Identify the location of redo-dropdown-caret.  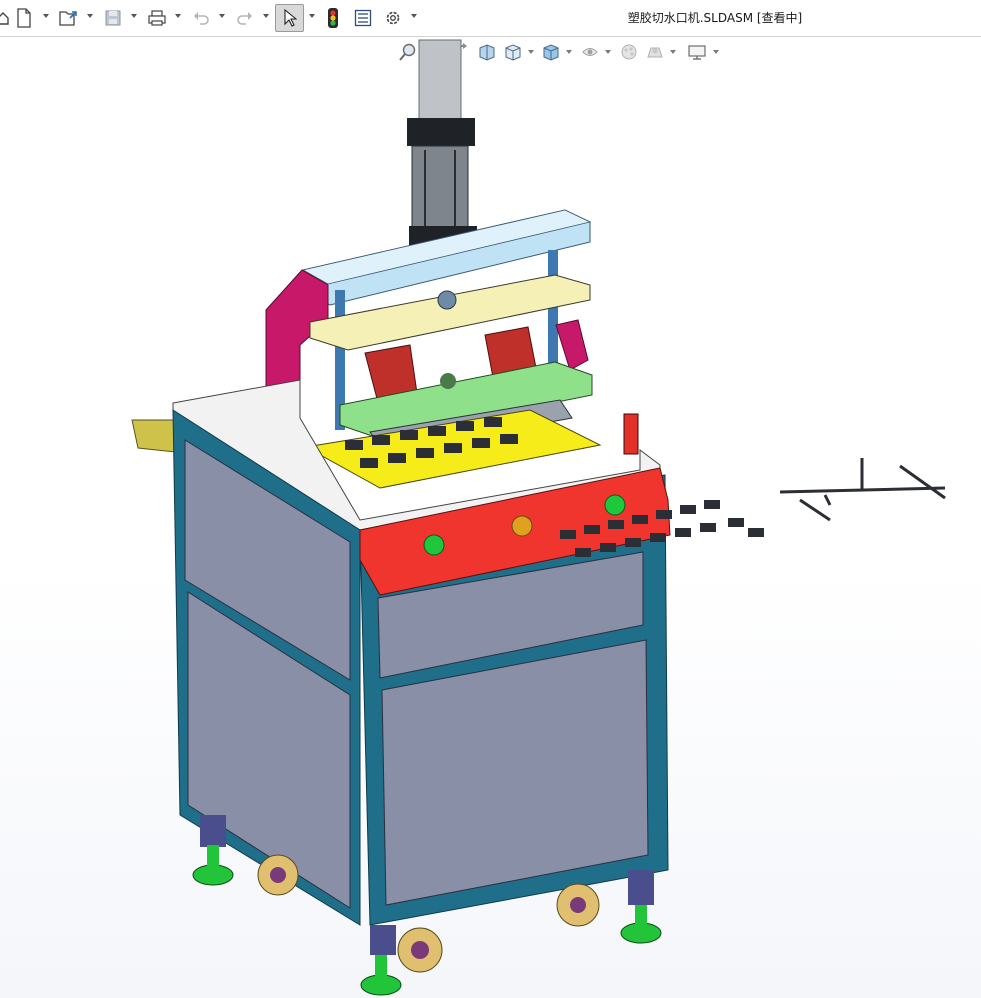
(266, 16).